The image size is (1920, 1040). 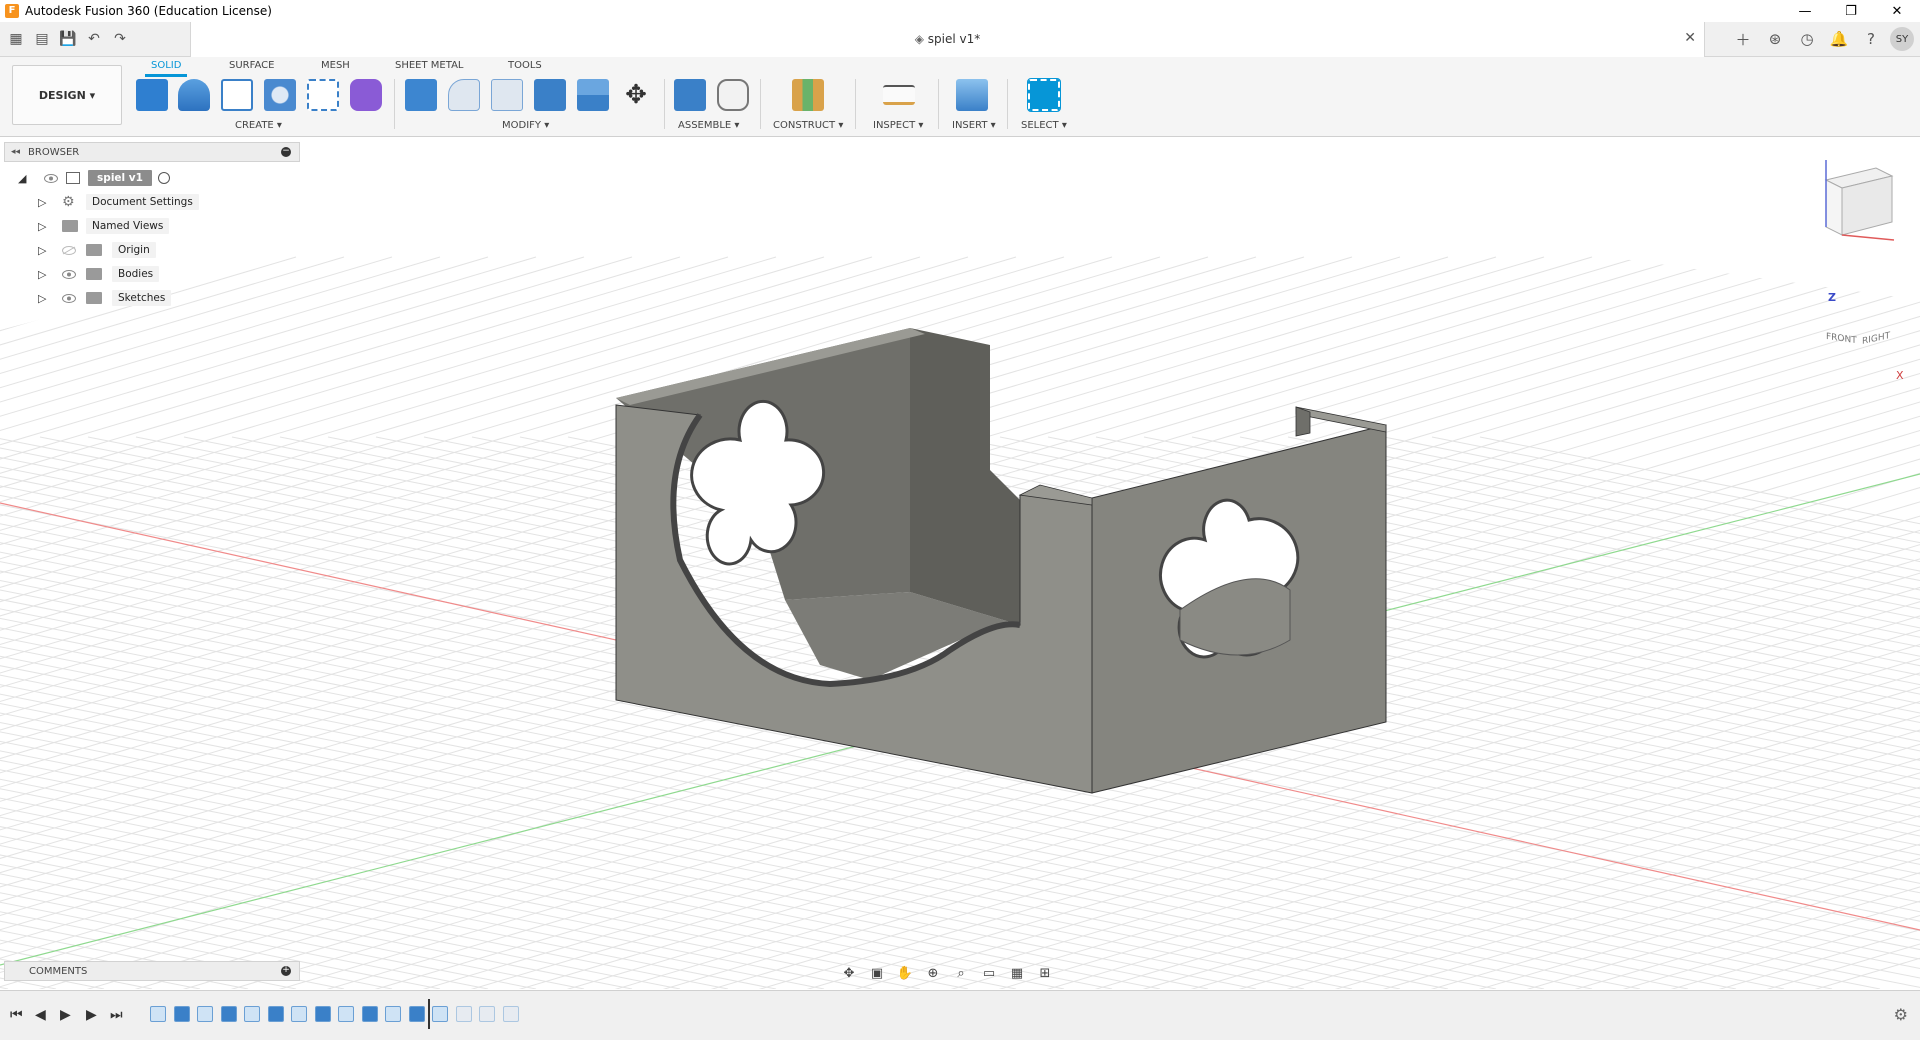 I want to click on undo-icon: ↶, so click(x=94, y=39).